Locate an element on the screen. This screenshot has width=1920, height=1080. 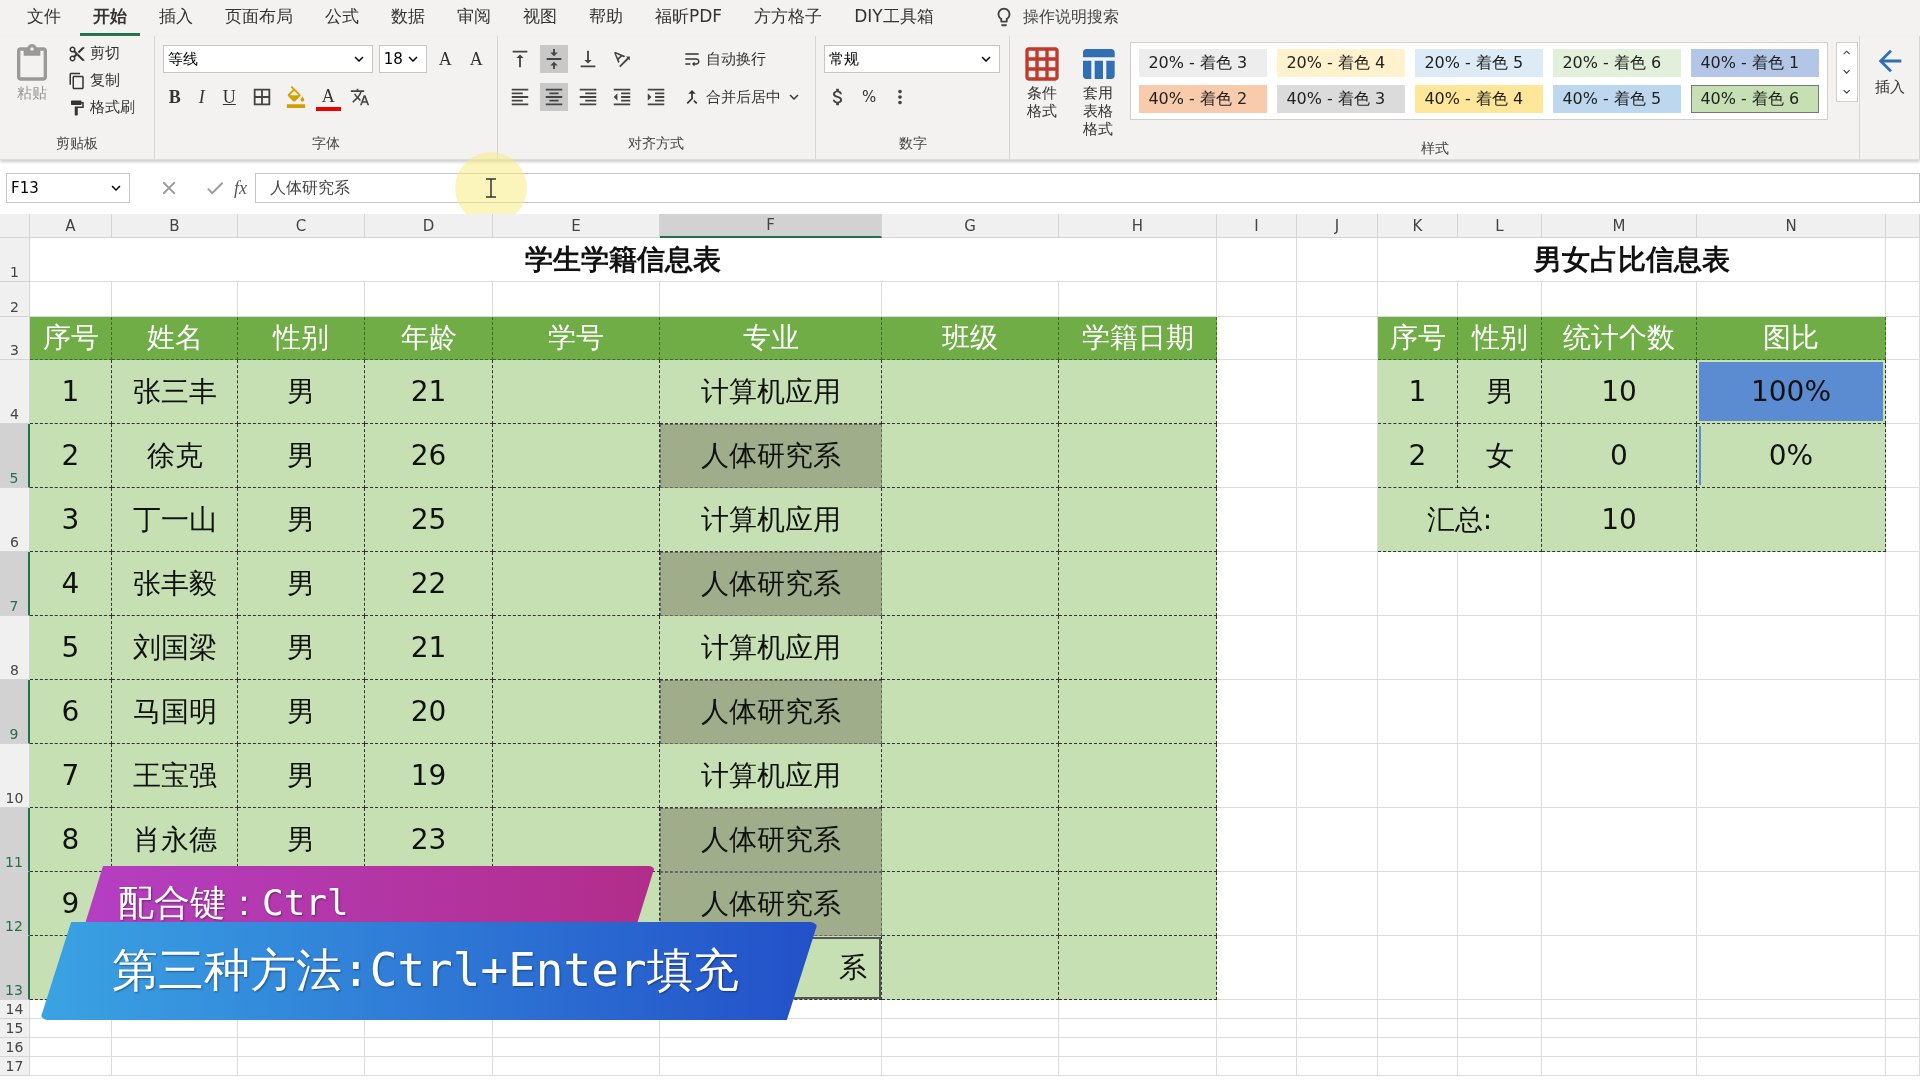
column-heading: 统计个数 is located at coordinates (1619, 338).